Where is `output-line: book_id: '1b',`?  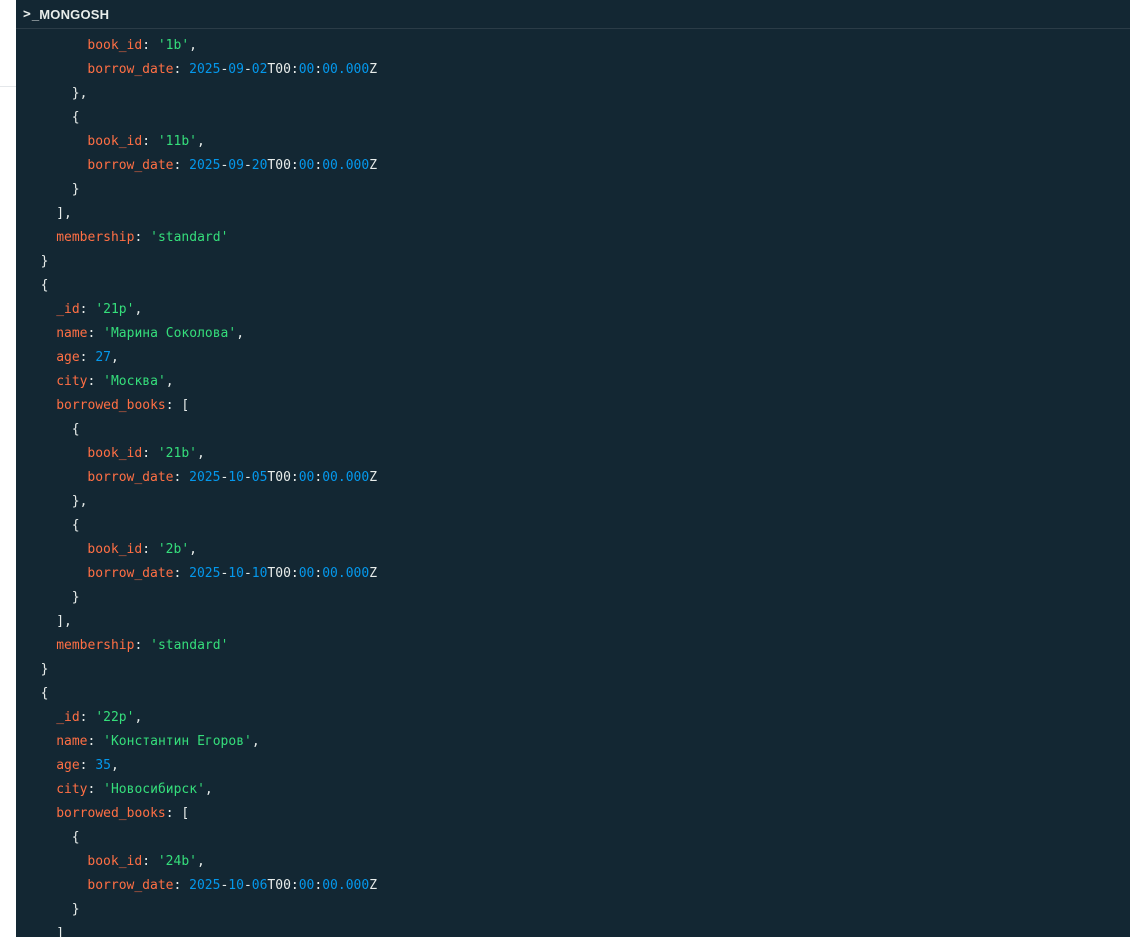
output-line: book_id: '1b', is located at coordinates (573, 46).